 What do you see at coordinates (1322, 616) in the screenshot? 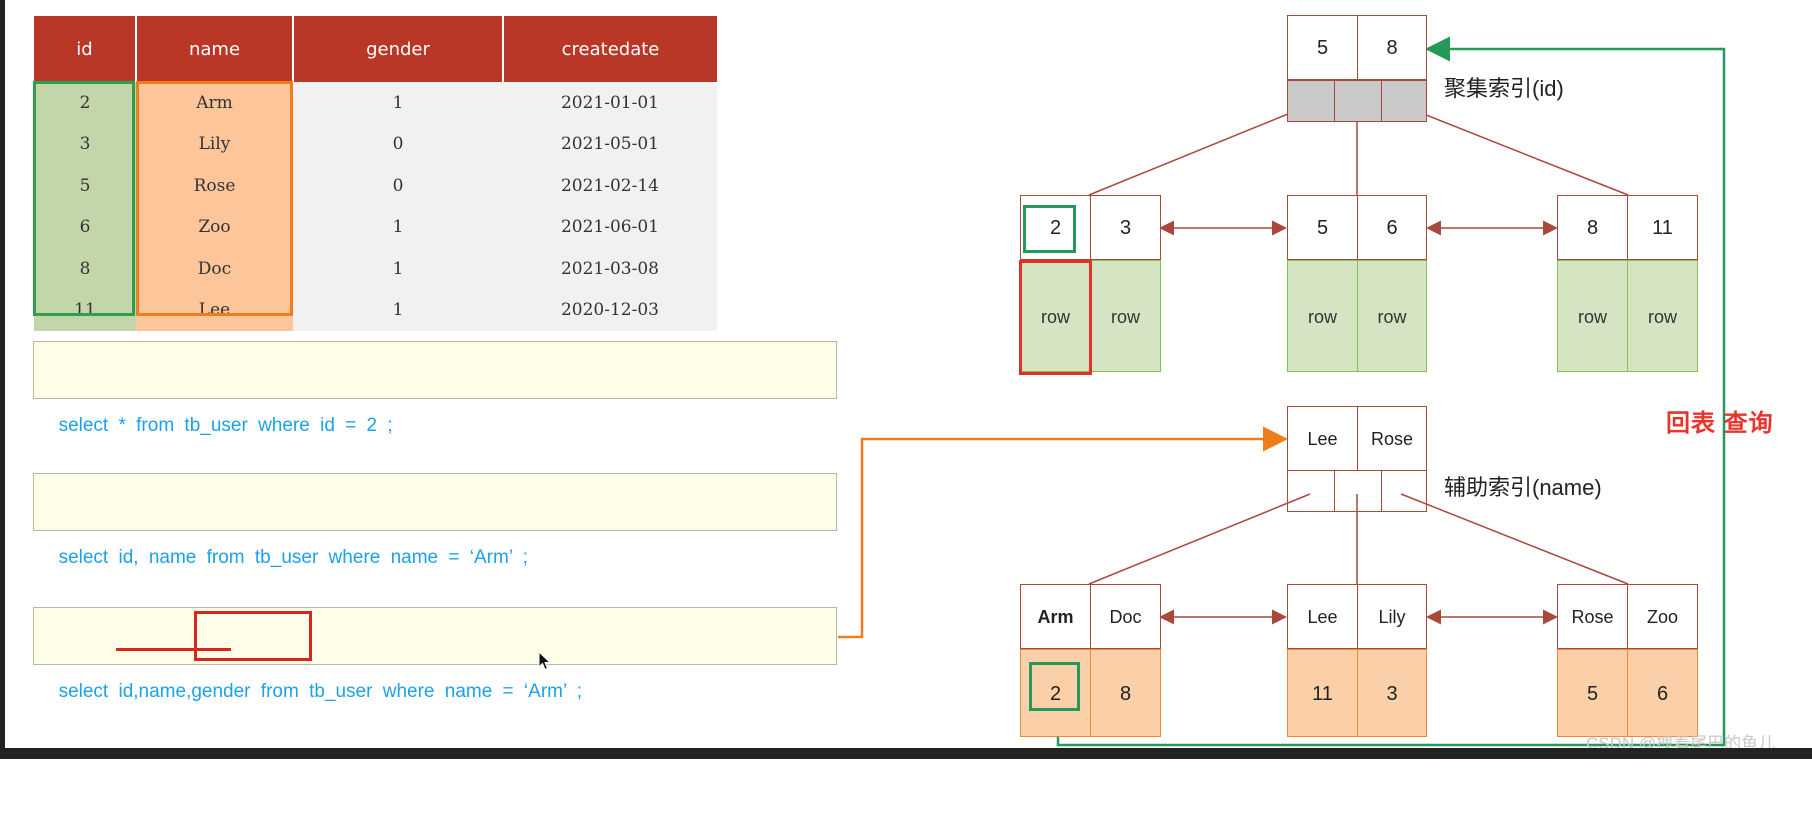
I see `secondary-leaf-key: Lee` at bounding box center [1322, 616].